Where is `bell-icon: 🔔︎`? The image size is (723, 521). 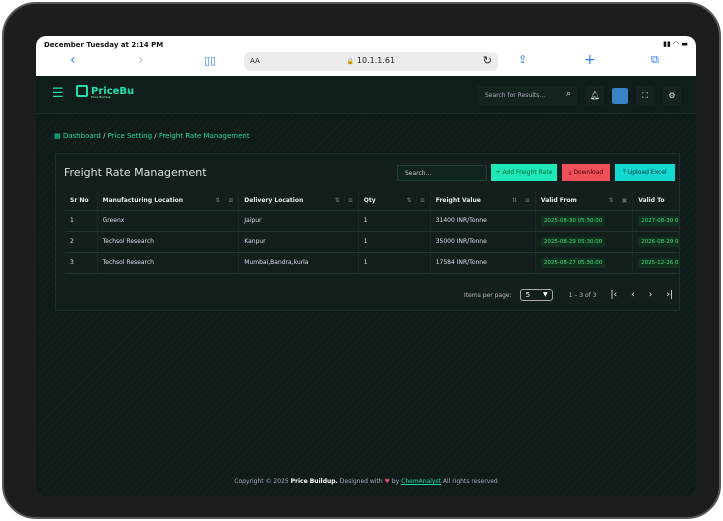 bell-icon: 🔔︎ is located at coordinates (595, 95).